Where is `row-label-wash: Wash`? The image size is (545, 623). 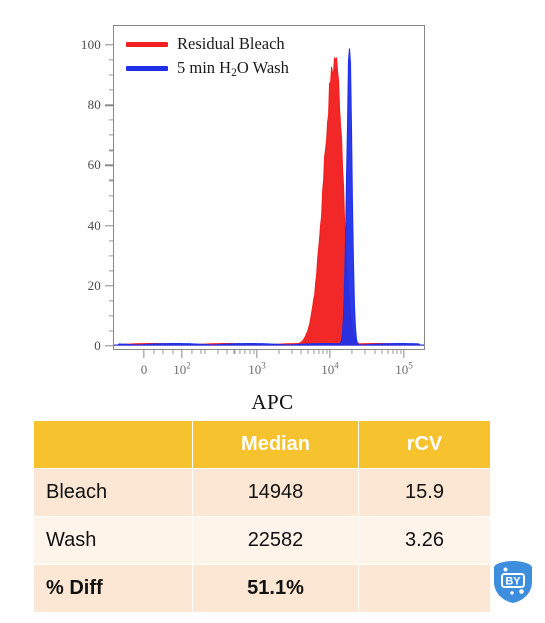
row-label-wash: Wash is located at coordinates (113, 540).